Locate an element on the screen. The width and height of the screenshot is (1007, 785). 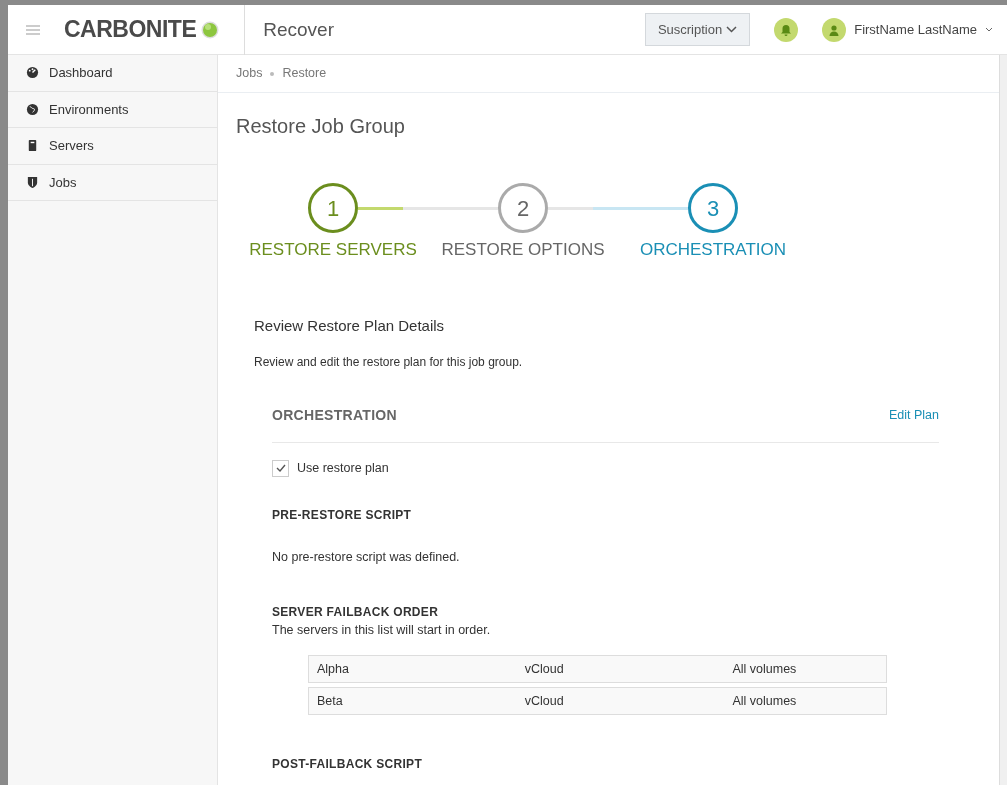
section-heading: ORCHESTRATION is located at coordinates (334, 415).